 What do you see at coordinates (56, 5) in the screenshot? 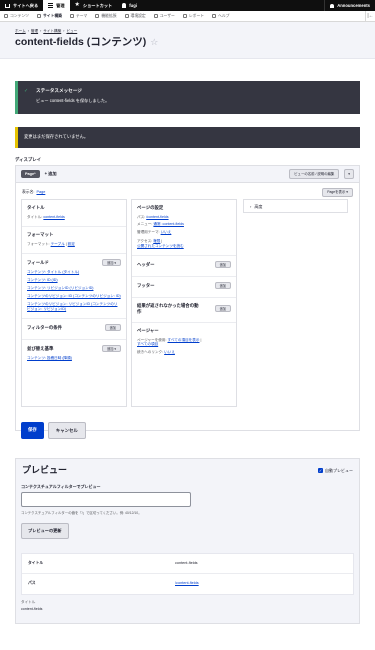
I see `manage-tab: 管理` at bounding box center [56, 5].